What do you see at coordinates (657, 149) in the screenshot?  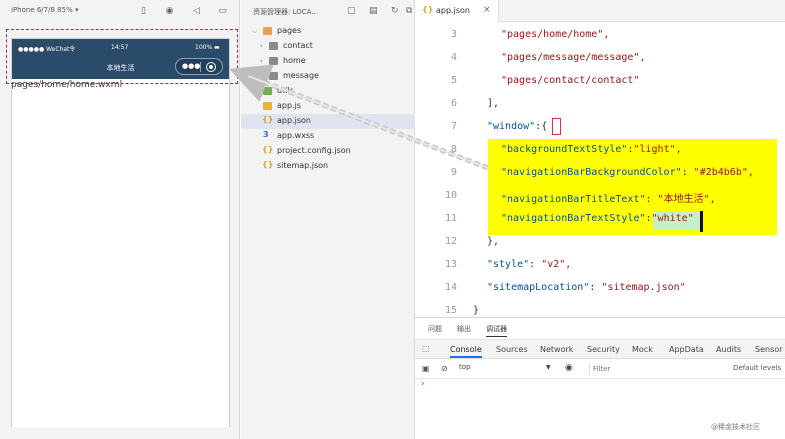 I see `json-value: "light",` at bounding box center [657, 149].